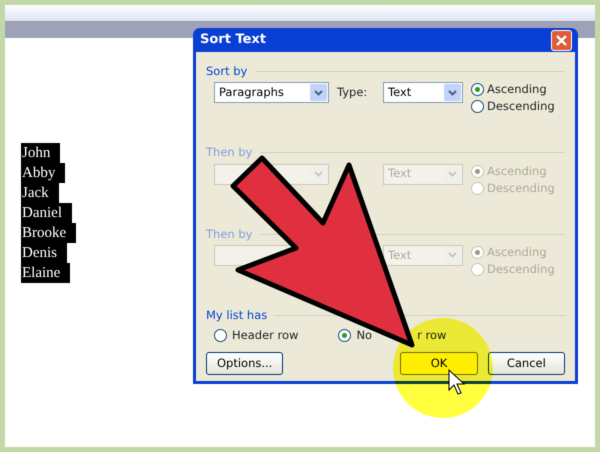 Image resolution: width=600 pixels, height=452 pixels. I want to click on name-text: Elaine, so click(45, 273).